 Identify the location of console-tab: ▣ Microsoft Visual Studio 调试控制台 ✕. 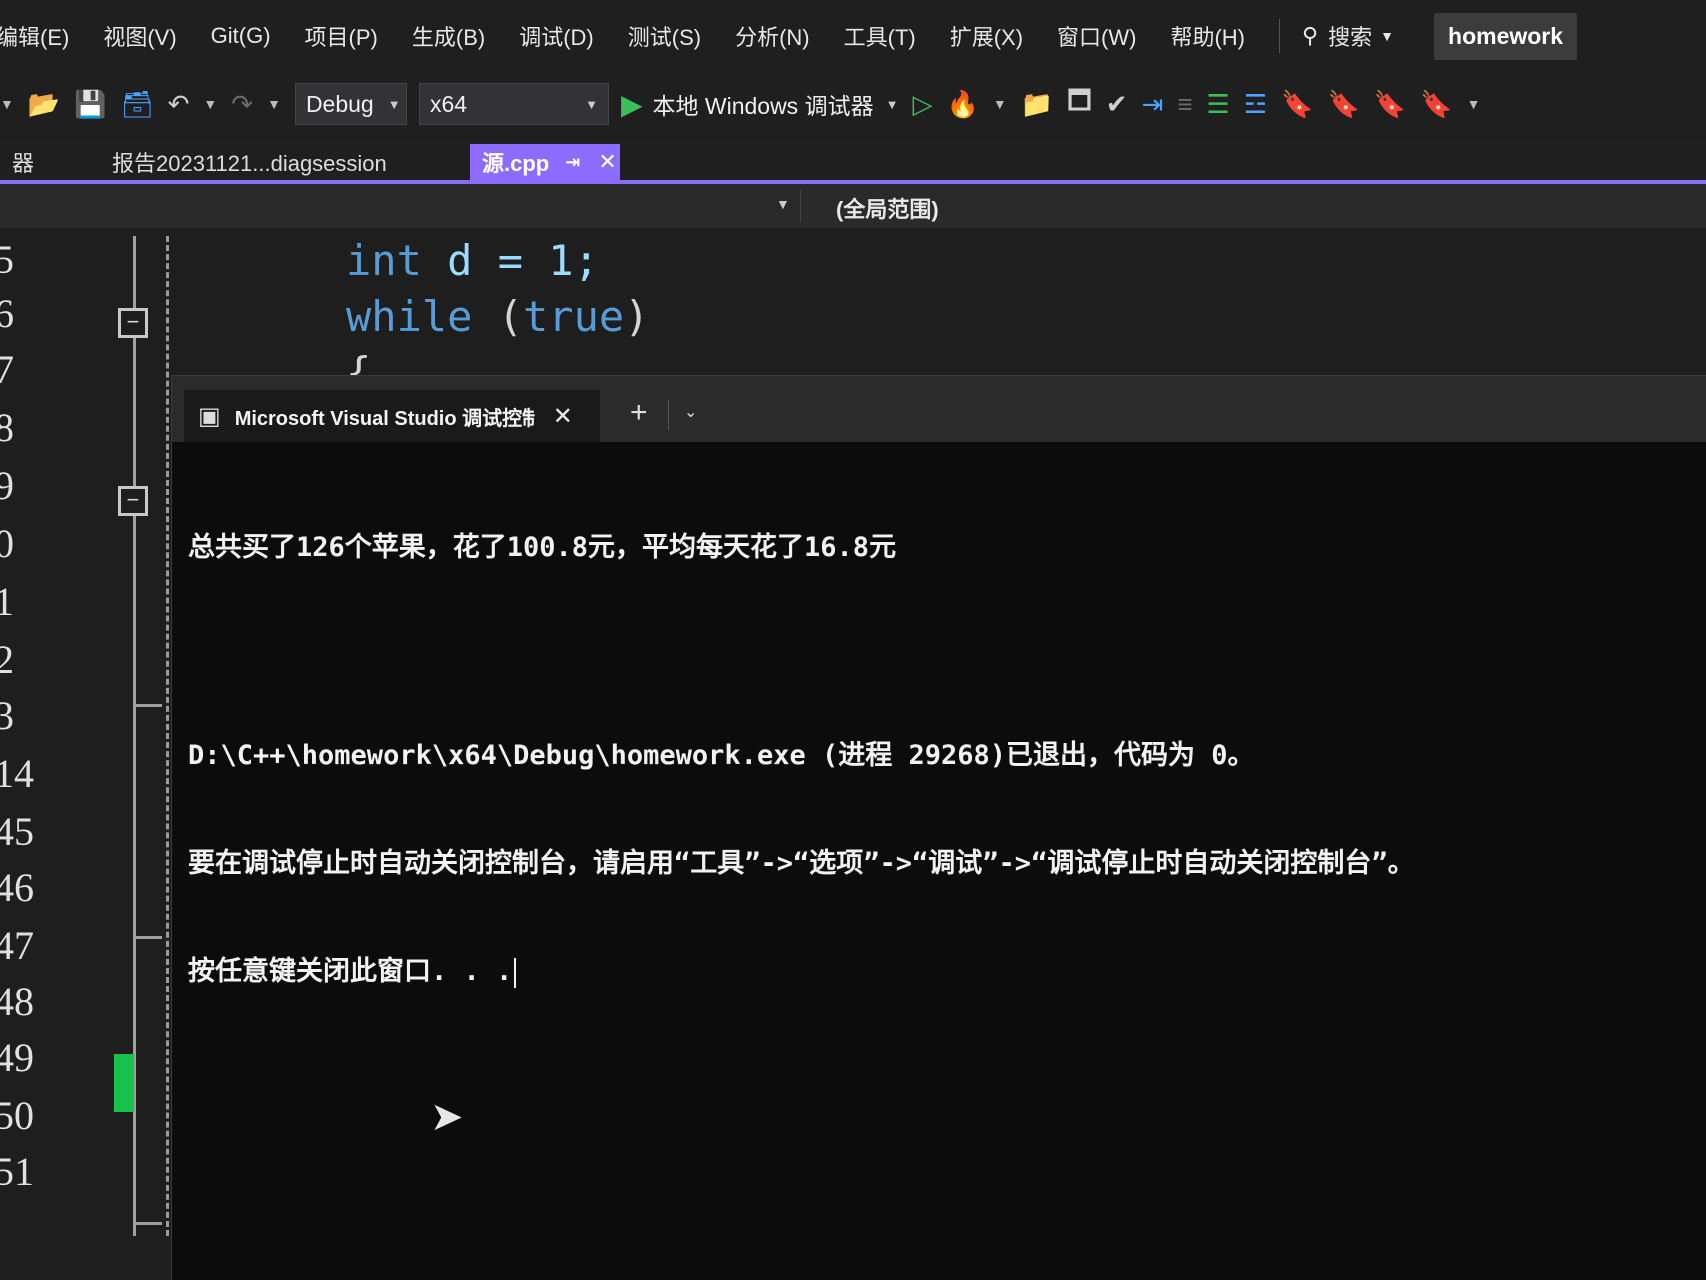
(392, 416).